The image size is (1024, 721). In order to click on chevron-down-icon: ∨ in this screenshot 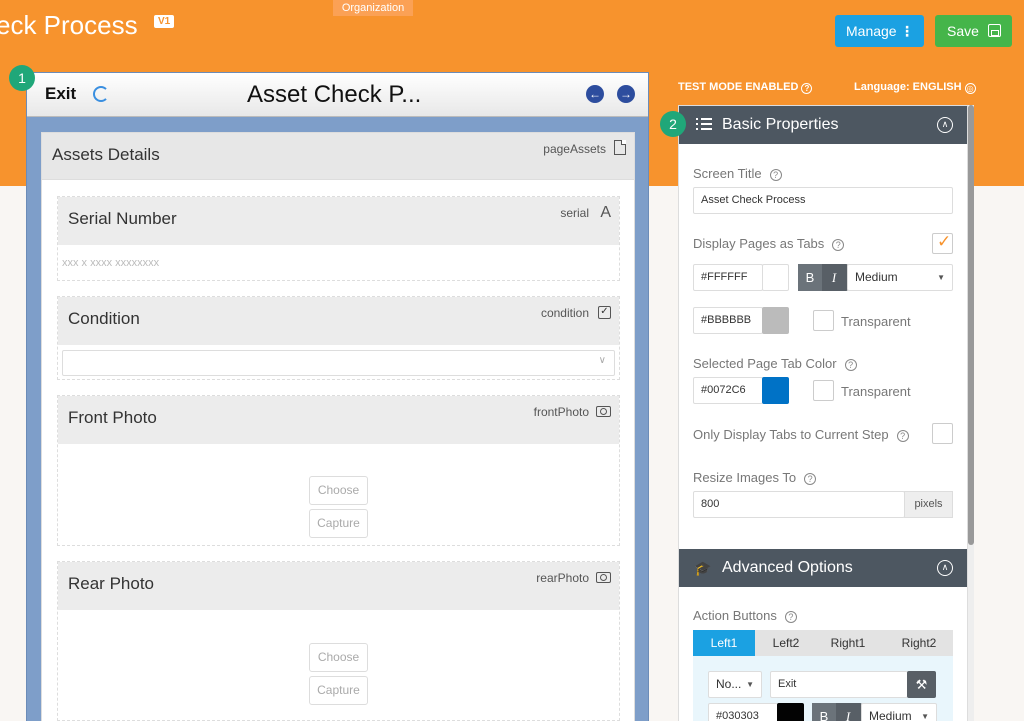, I will do `click(602, 360)`.